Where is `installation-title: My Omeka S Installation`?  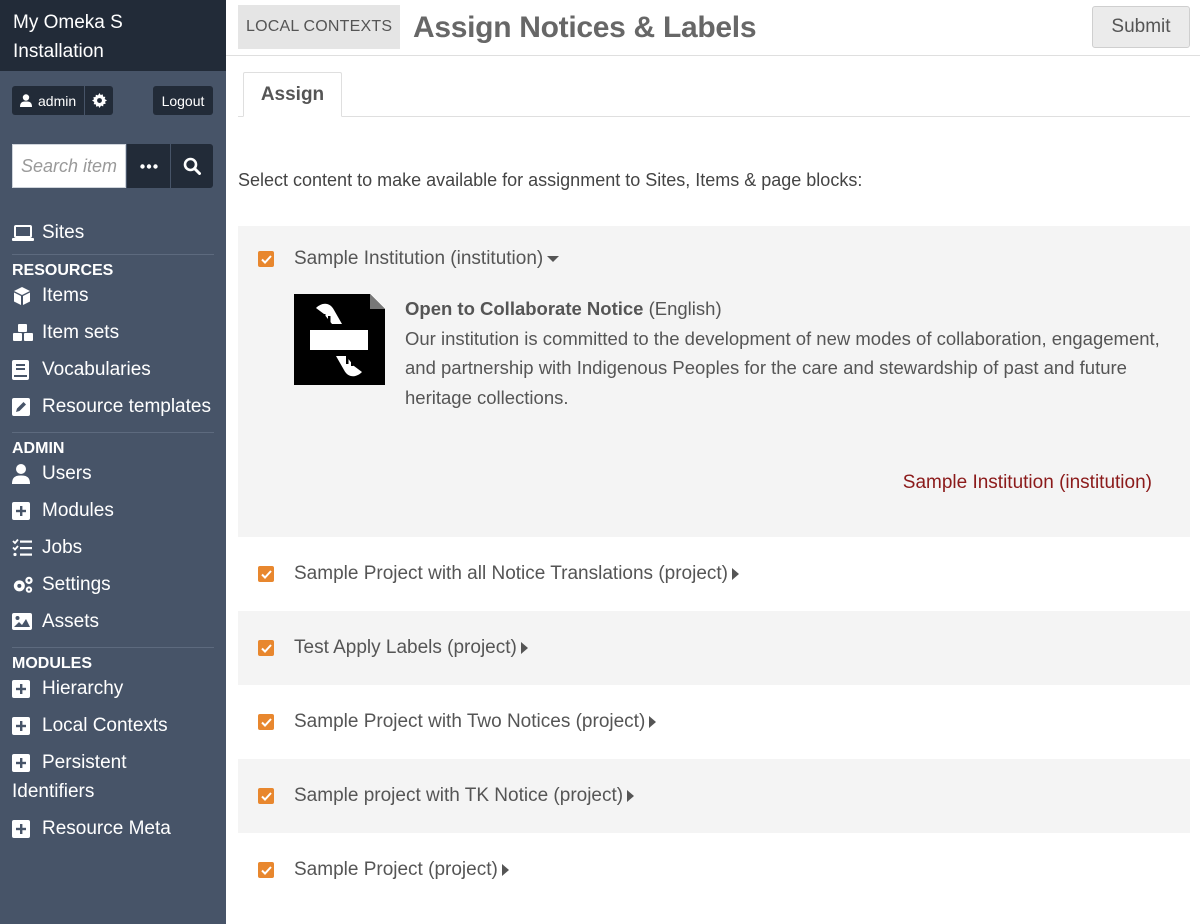
installation-title: My Omeka S Installation is located at coordinates (113, 35).